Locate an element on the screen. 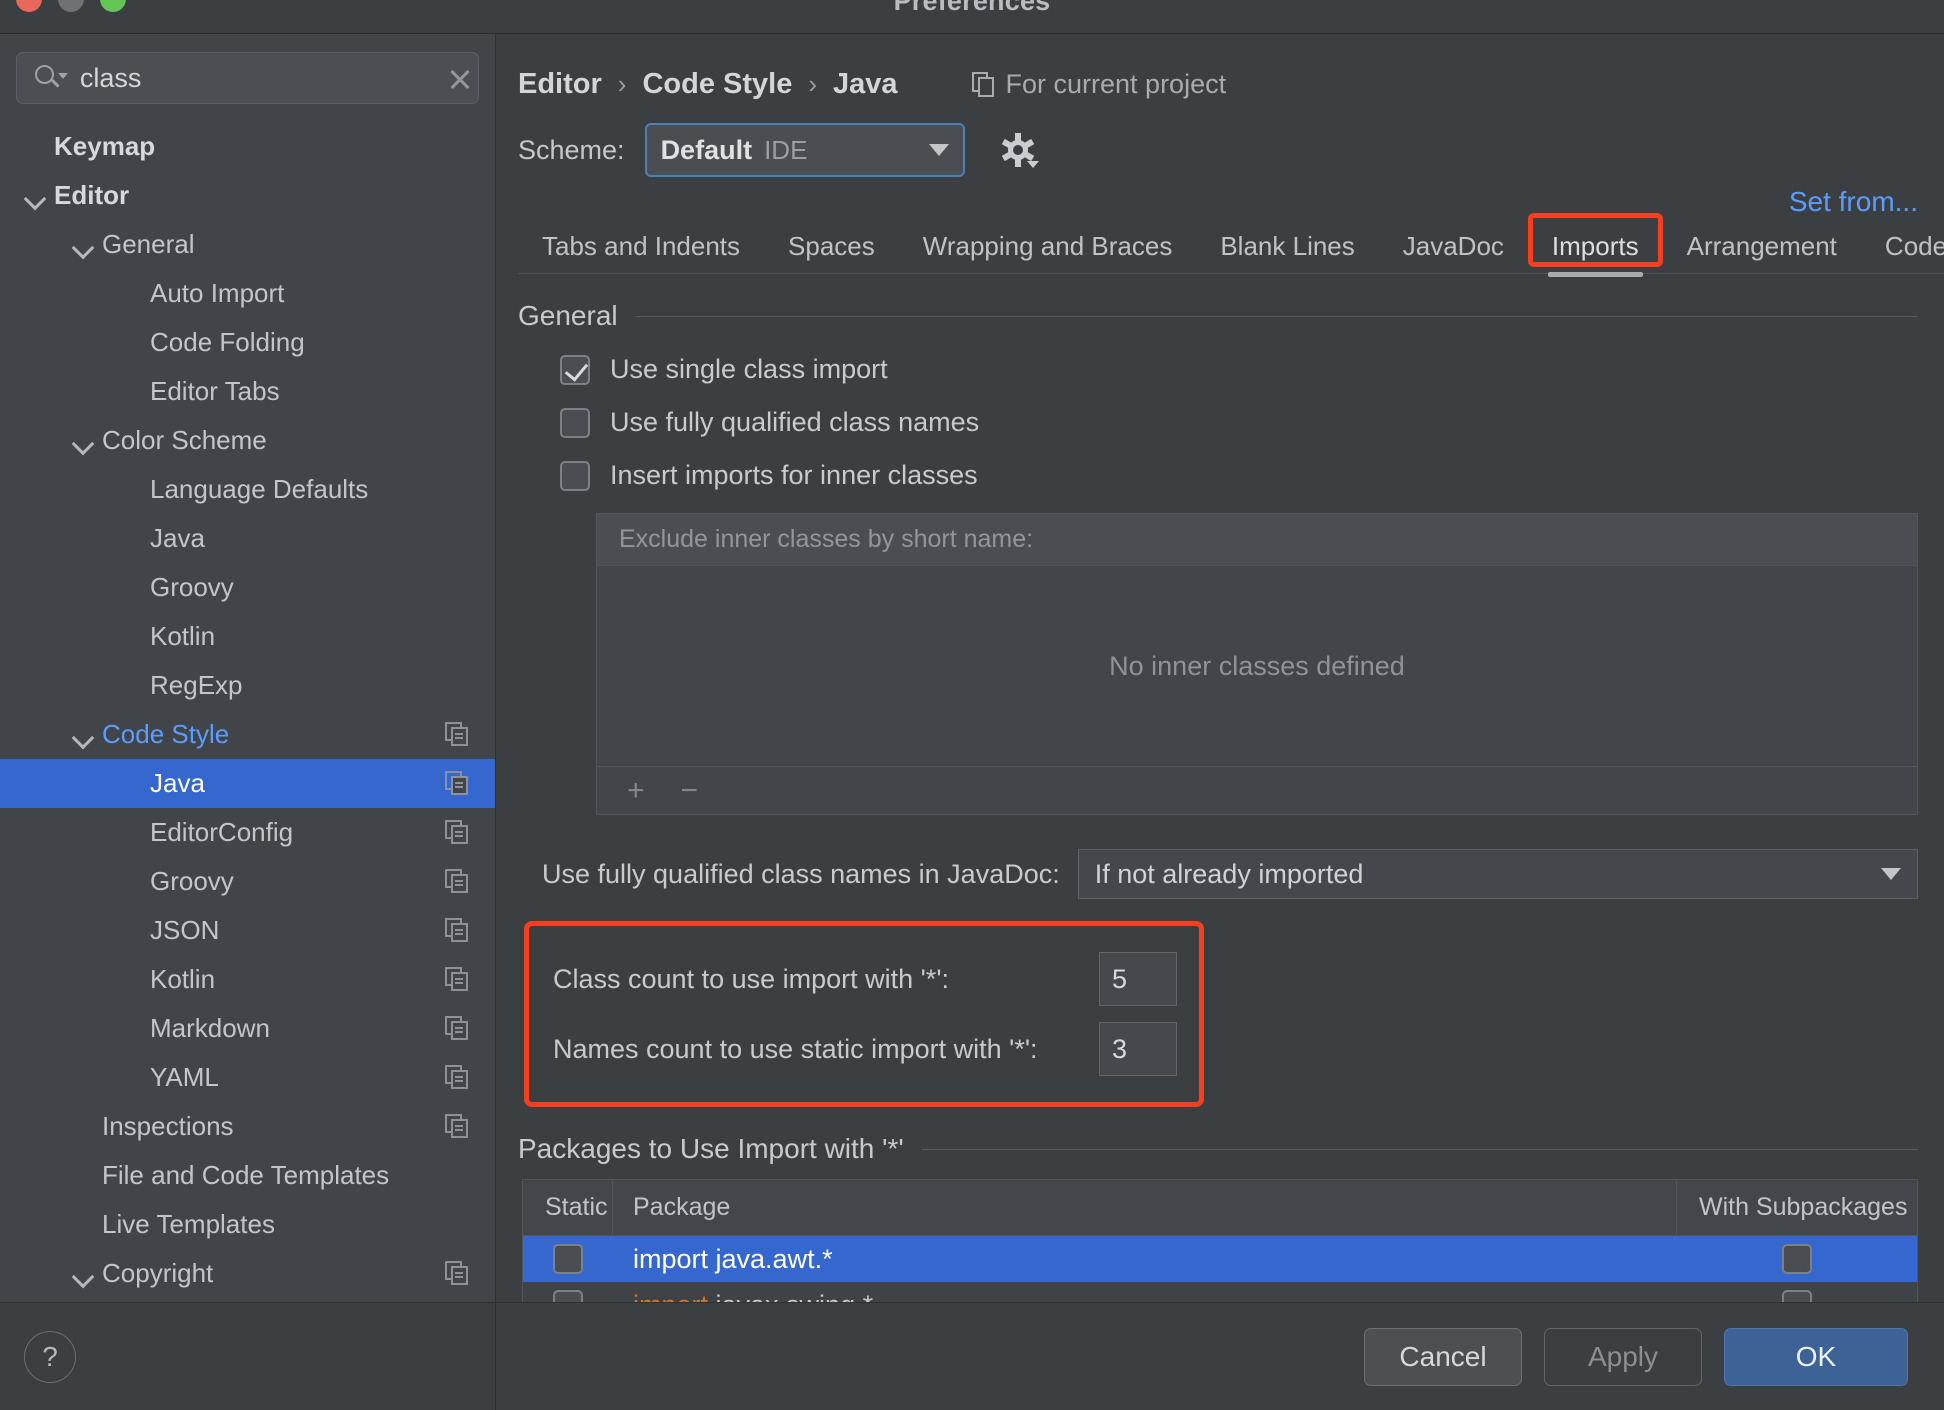 This screenshot has width=1944, height=1410. search-input is located at coordinates (248, 78).